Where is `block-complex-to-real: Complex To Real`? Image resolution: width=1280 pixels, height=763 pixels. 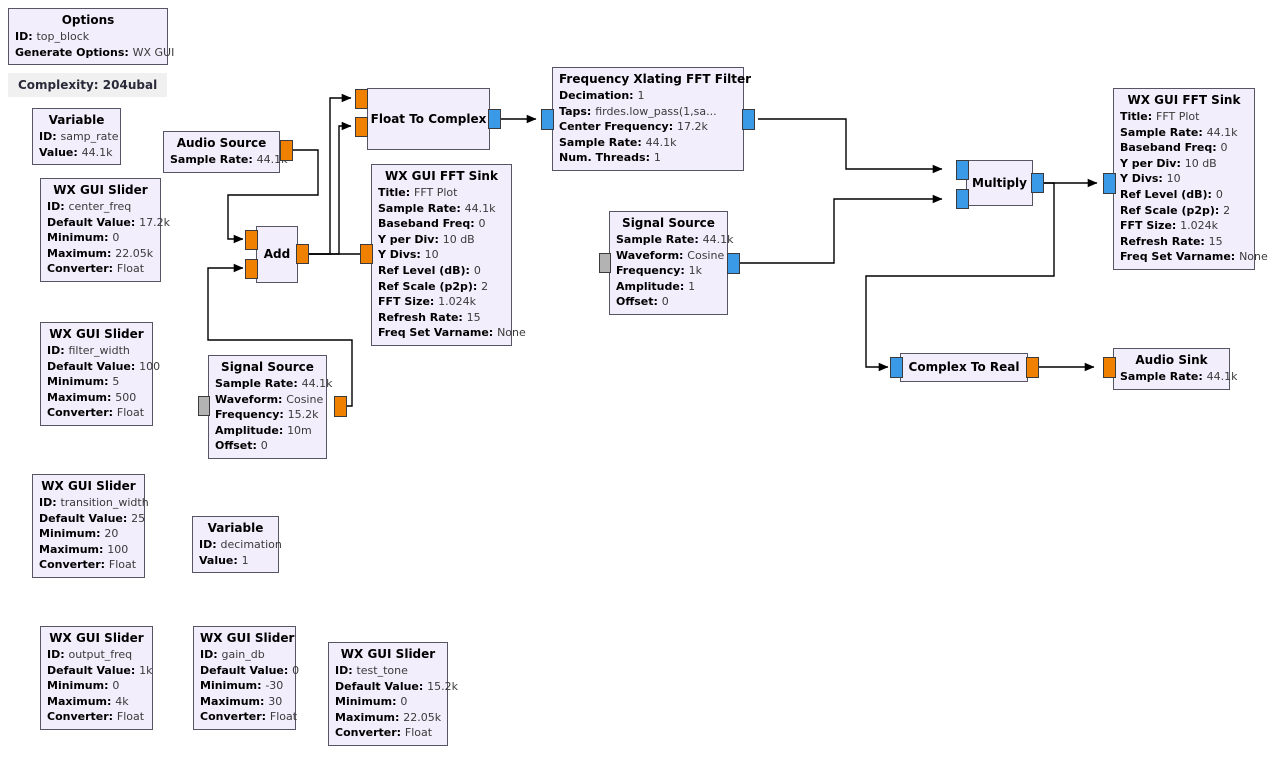 block-complex-to-real: Complex To Real is located at coordinates (964, 367).